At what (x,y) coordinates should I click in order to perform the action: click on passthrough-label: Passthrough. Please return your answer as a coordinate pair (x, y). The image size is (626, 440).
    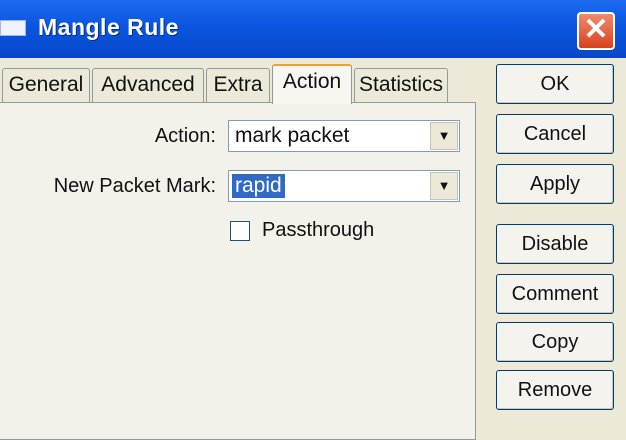
    Looking at the image, I should click on (318, 230).